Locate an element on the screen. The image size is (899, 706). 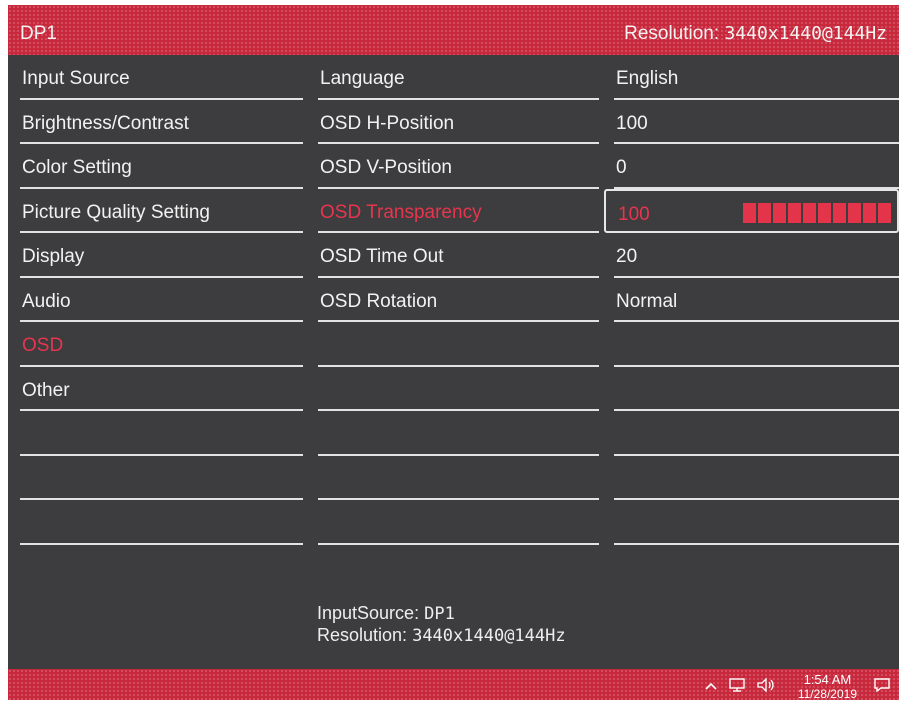
osd-footer-bar: 1:54 AM 11/28/2019 is located at coordinates (453, 684).